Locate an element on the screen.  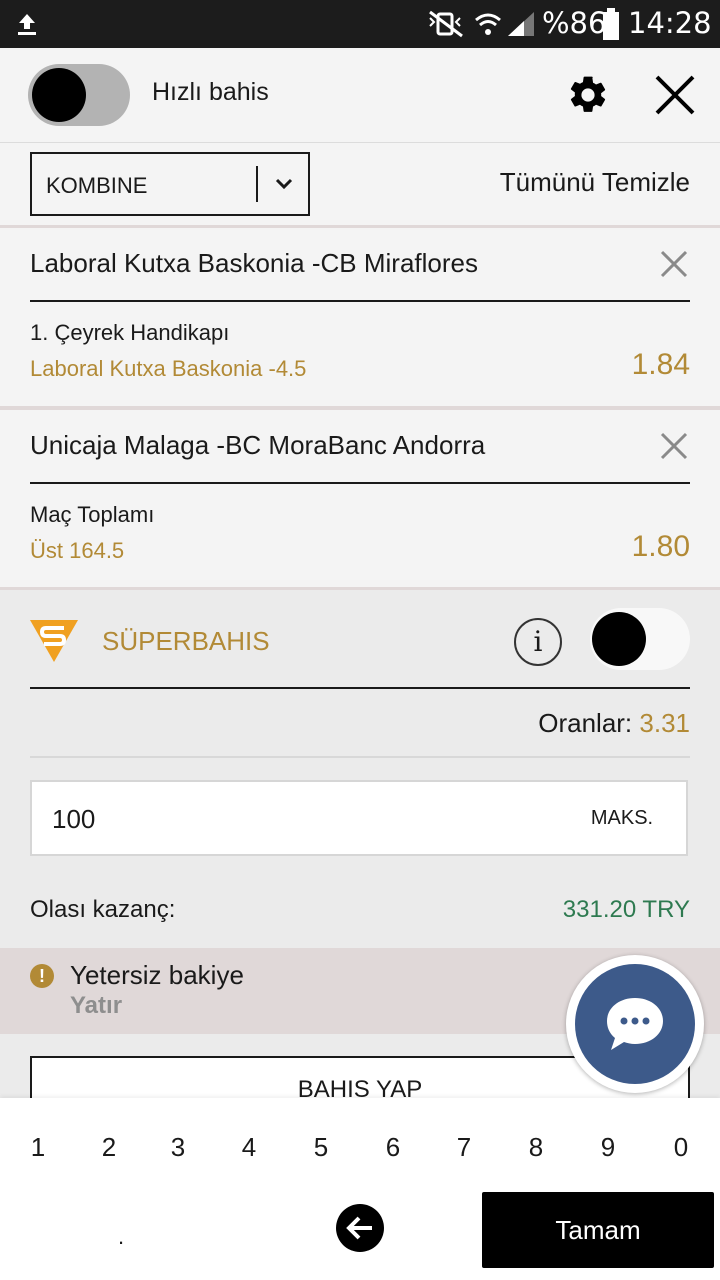
warning-icon: ! is located at coordinates (42, 976).